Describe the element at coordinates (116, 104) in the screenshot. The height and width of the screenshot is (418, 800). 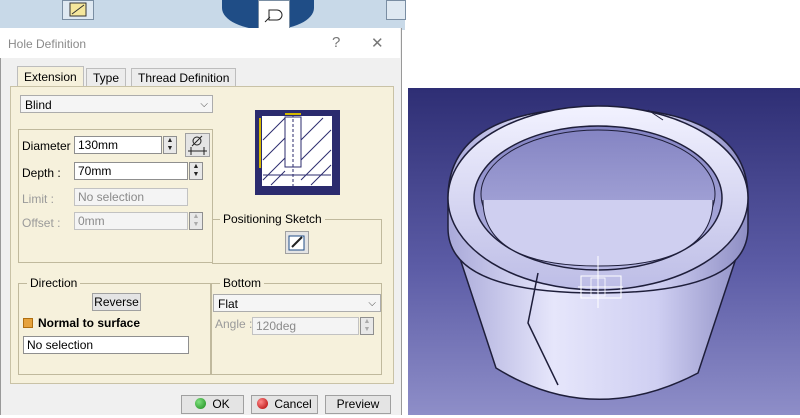
I see `extension-type-select: Blind ⌵` at that location.